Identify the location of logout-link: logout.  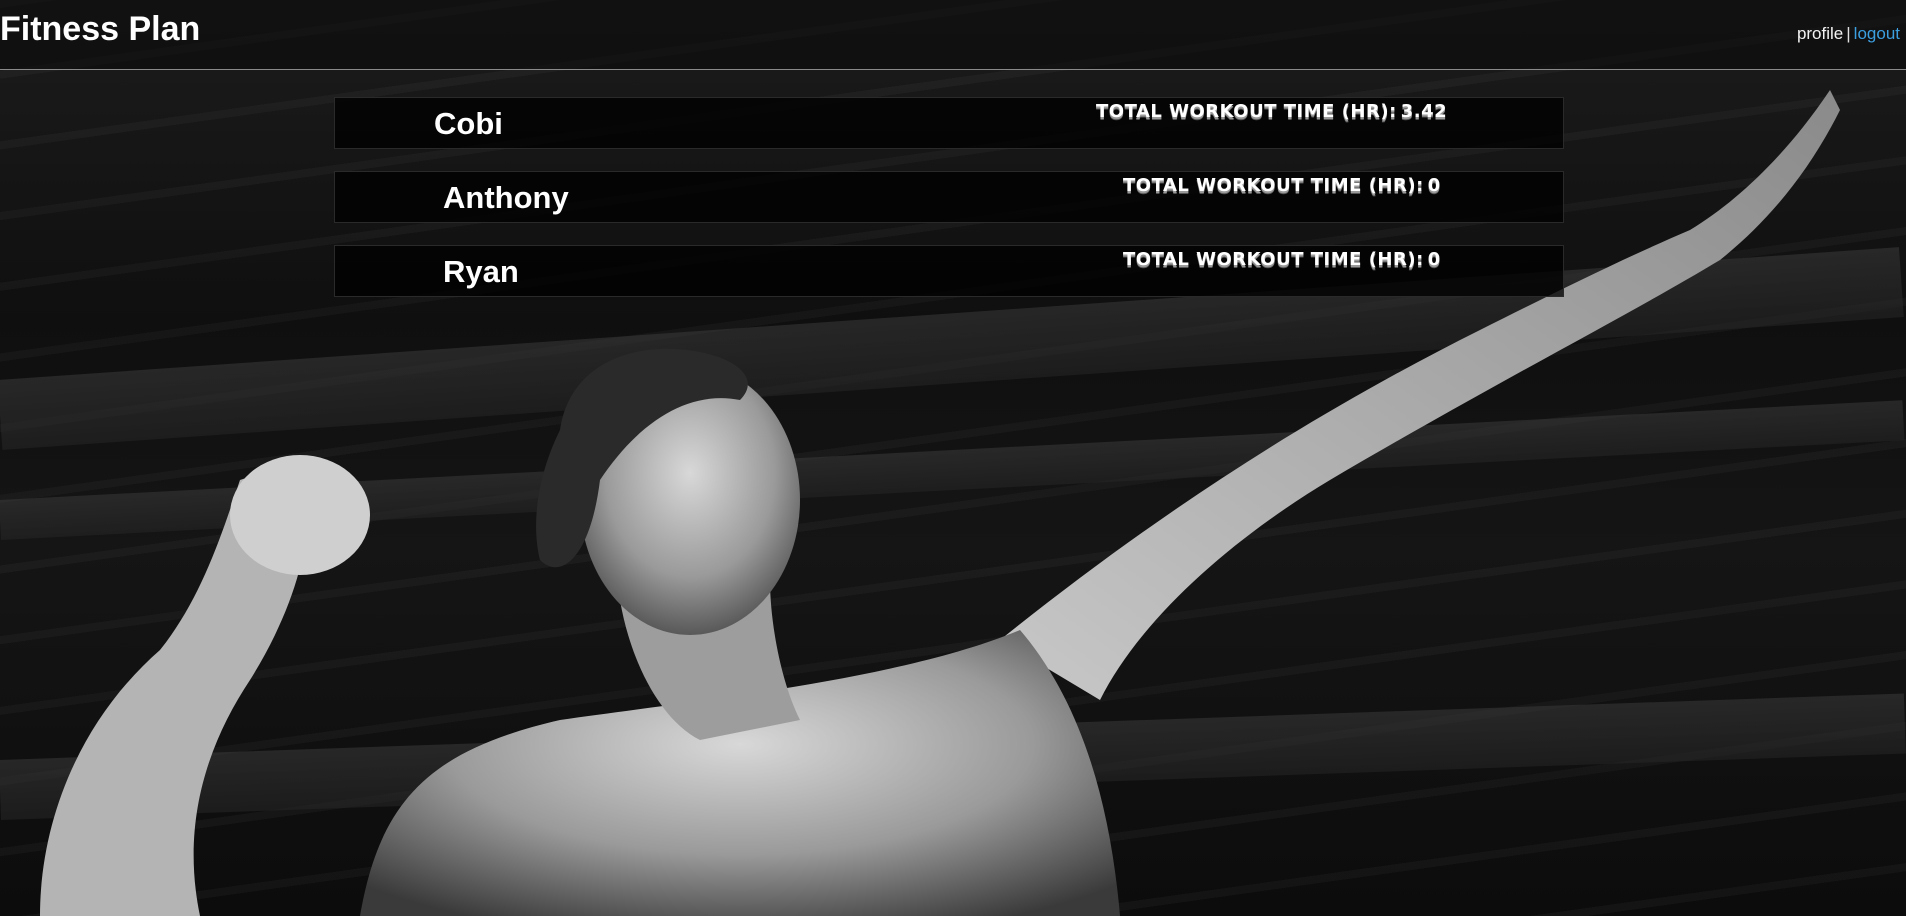
(1877, 33).